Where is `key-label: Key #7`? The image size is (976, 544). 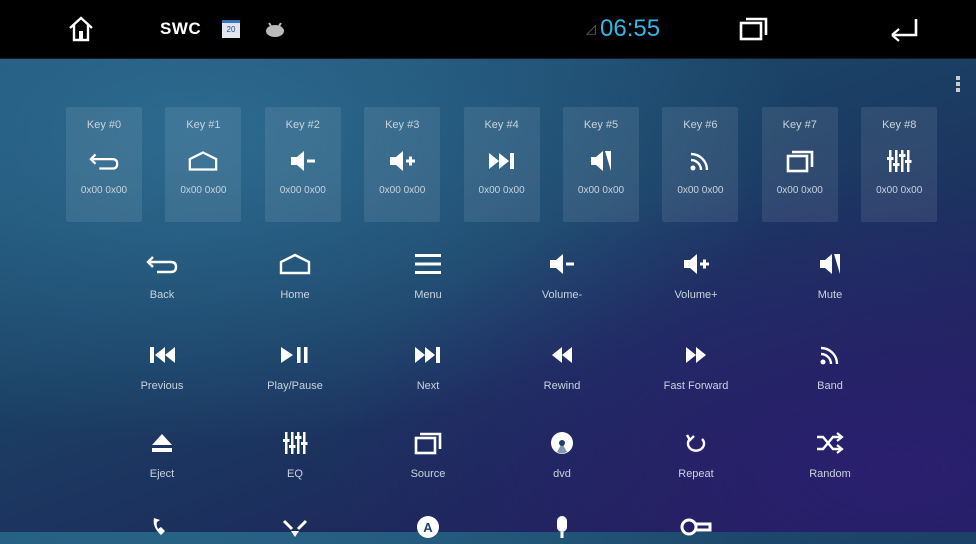 key-label: Key #7 is located at coordinates (799, 125).